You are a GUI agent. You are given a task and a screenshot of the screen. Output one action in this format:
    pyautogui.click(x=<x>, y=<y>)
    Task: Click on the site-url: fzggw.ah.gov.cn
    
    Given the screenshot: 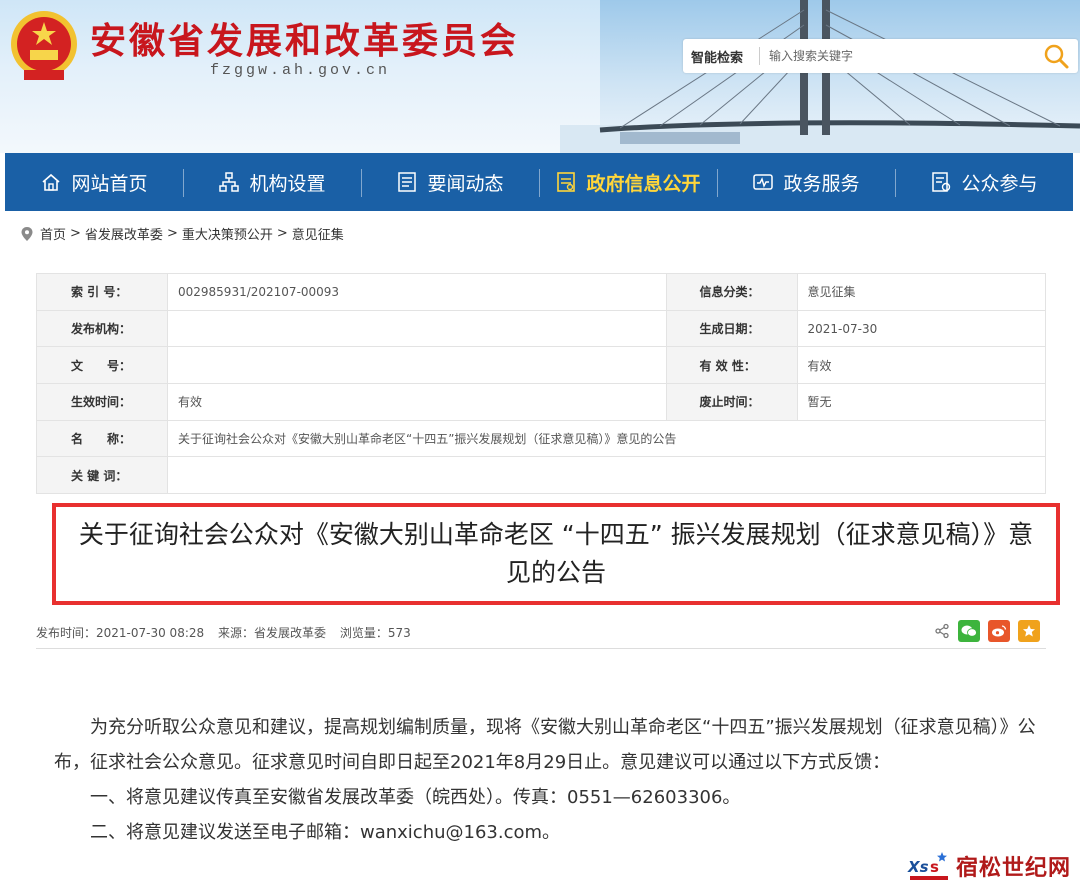 What is the action you would take?
    pyautogui.click(x=300, y=70)
    